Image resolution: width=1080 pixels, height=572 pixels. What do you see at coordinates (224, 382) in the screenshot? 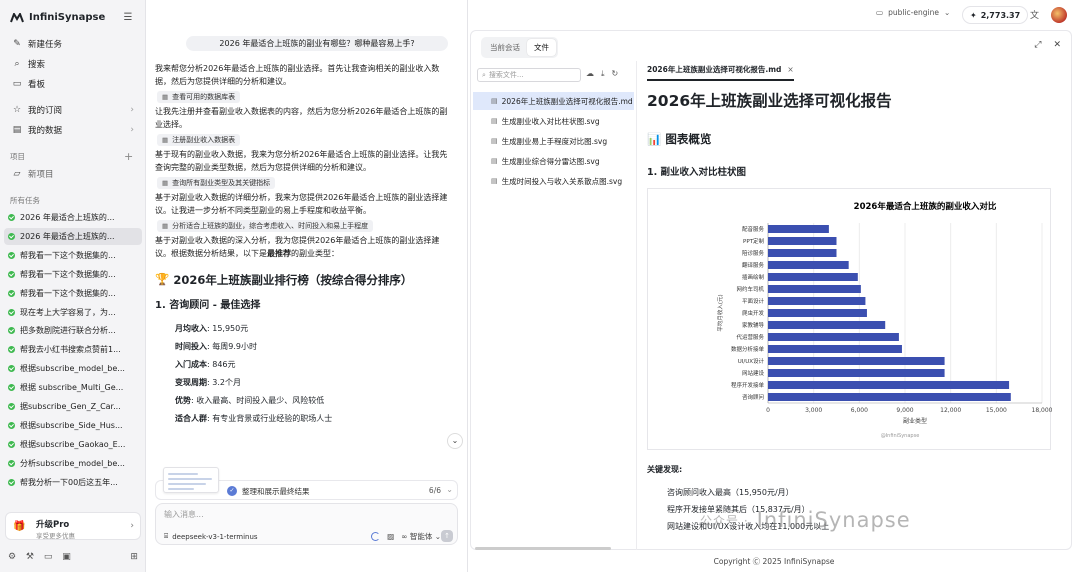
I see `detail-value: : 3.2个月` at bounding box center [224, 382].